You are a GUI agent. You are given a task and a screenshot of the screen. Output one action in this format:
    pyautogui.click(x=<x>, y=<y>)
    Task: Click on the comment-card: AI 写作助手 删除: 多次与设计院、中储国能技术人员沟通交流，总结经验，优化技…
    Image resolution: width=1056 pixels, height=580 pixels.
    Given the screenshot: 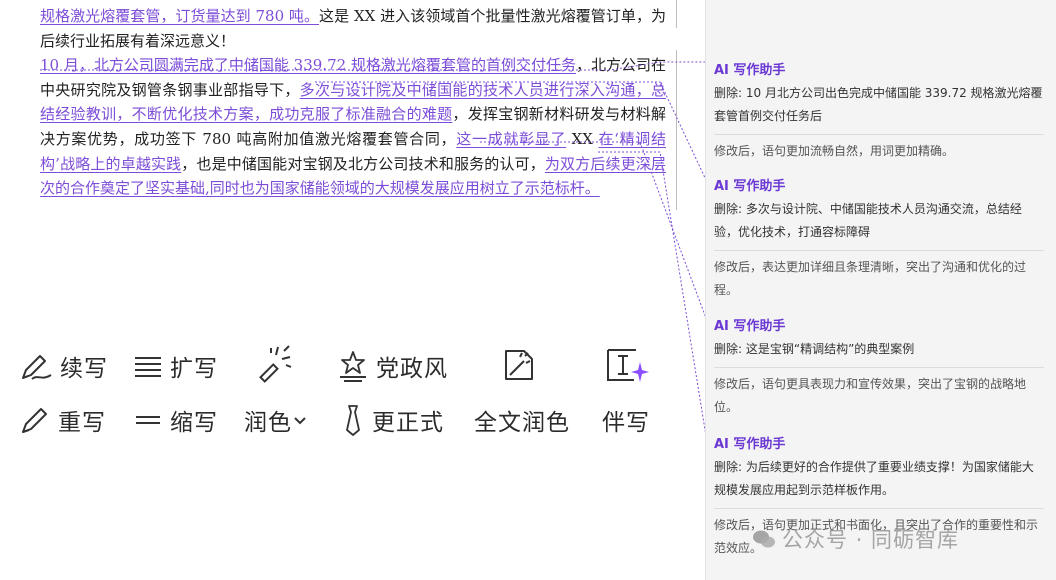 What is the action you would take?
    pyautogui.click(x=879, y=240)
    